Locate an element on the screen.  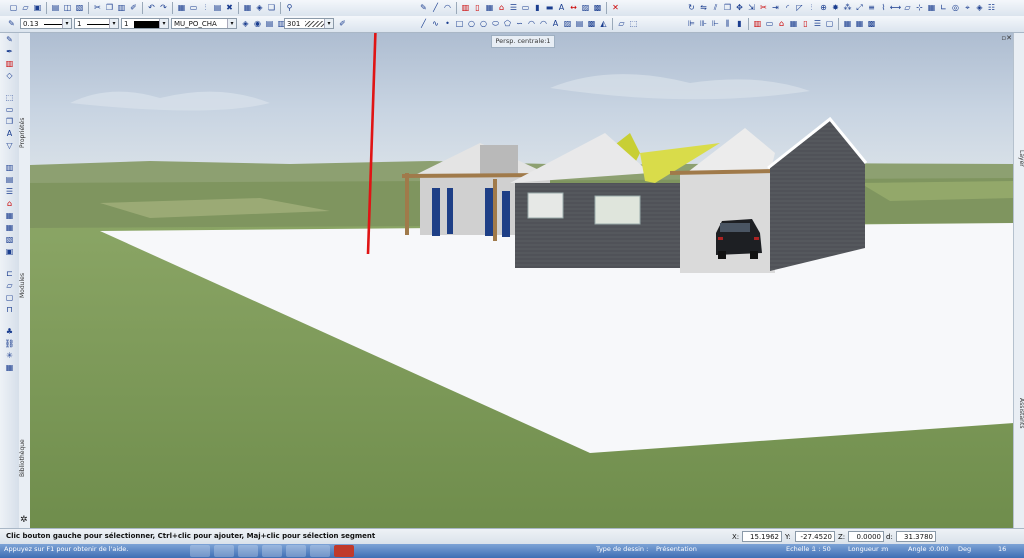
zoom-icon: ⚲ is located at coordinates (289, 7).